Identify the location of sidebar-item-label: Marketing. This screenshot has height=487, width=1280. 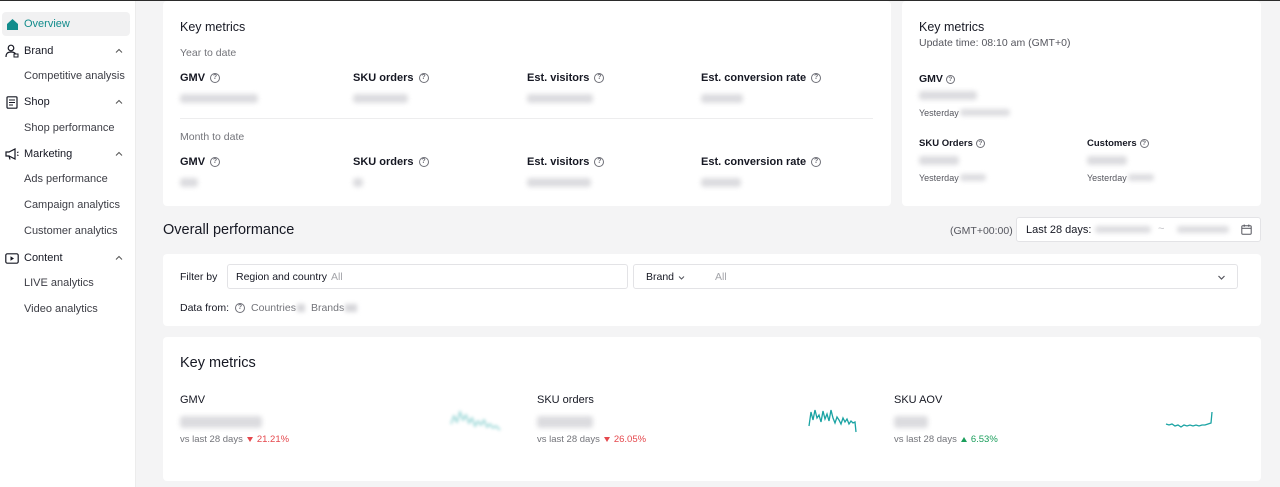
(48, 154).